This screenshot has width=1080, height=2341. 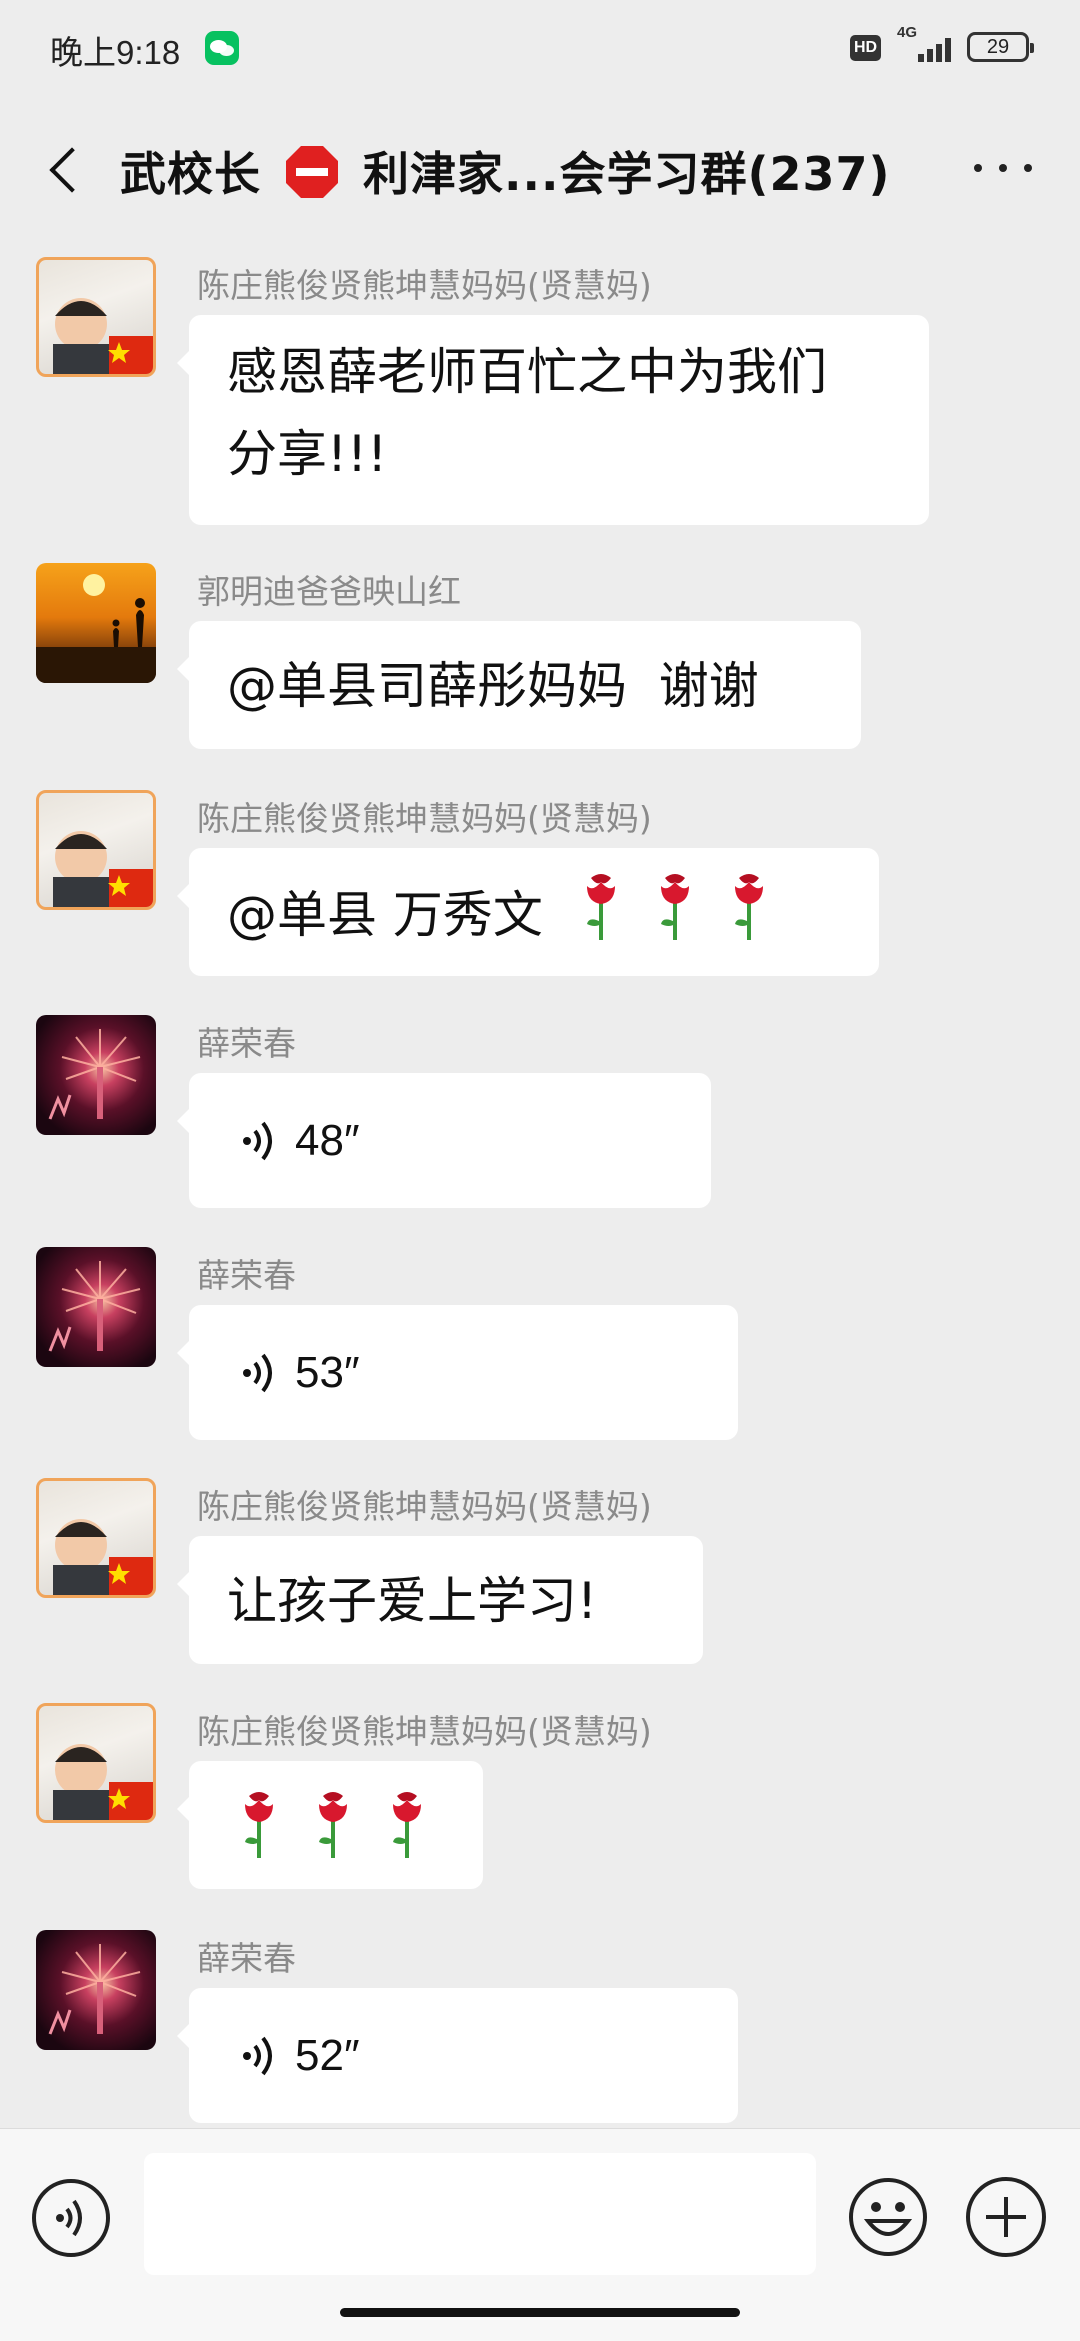 I want to click on voice-message: 53″, so click(x=463, y=1372).